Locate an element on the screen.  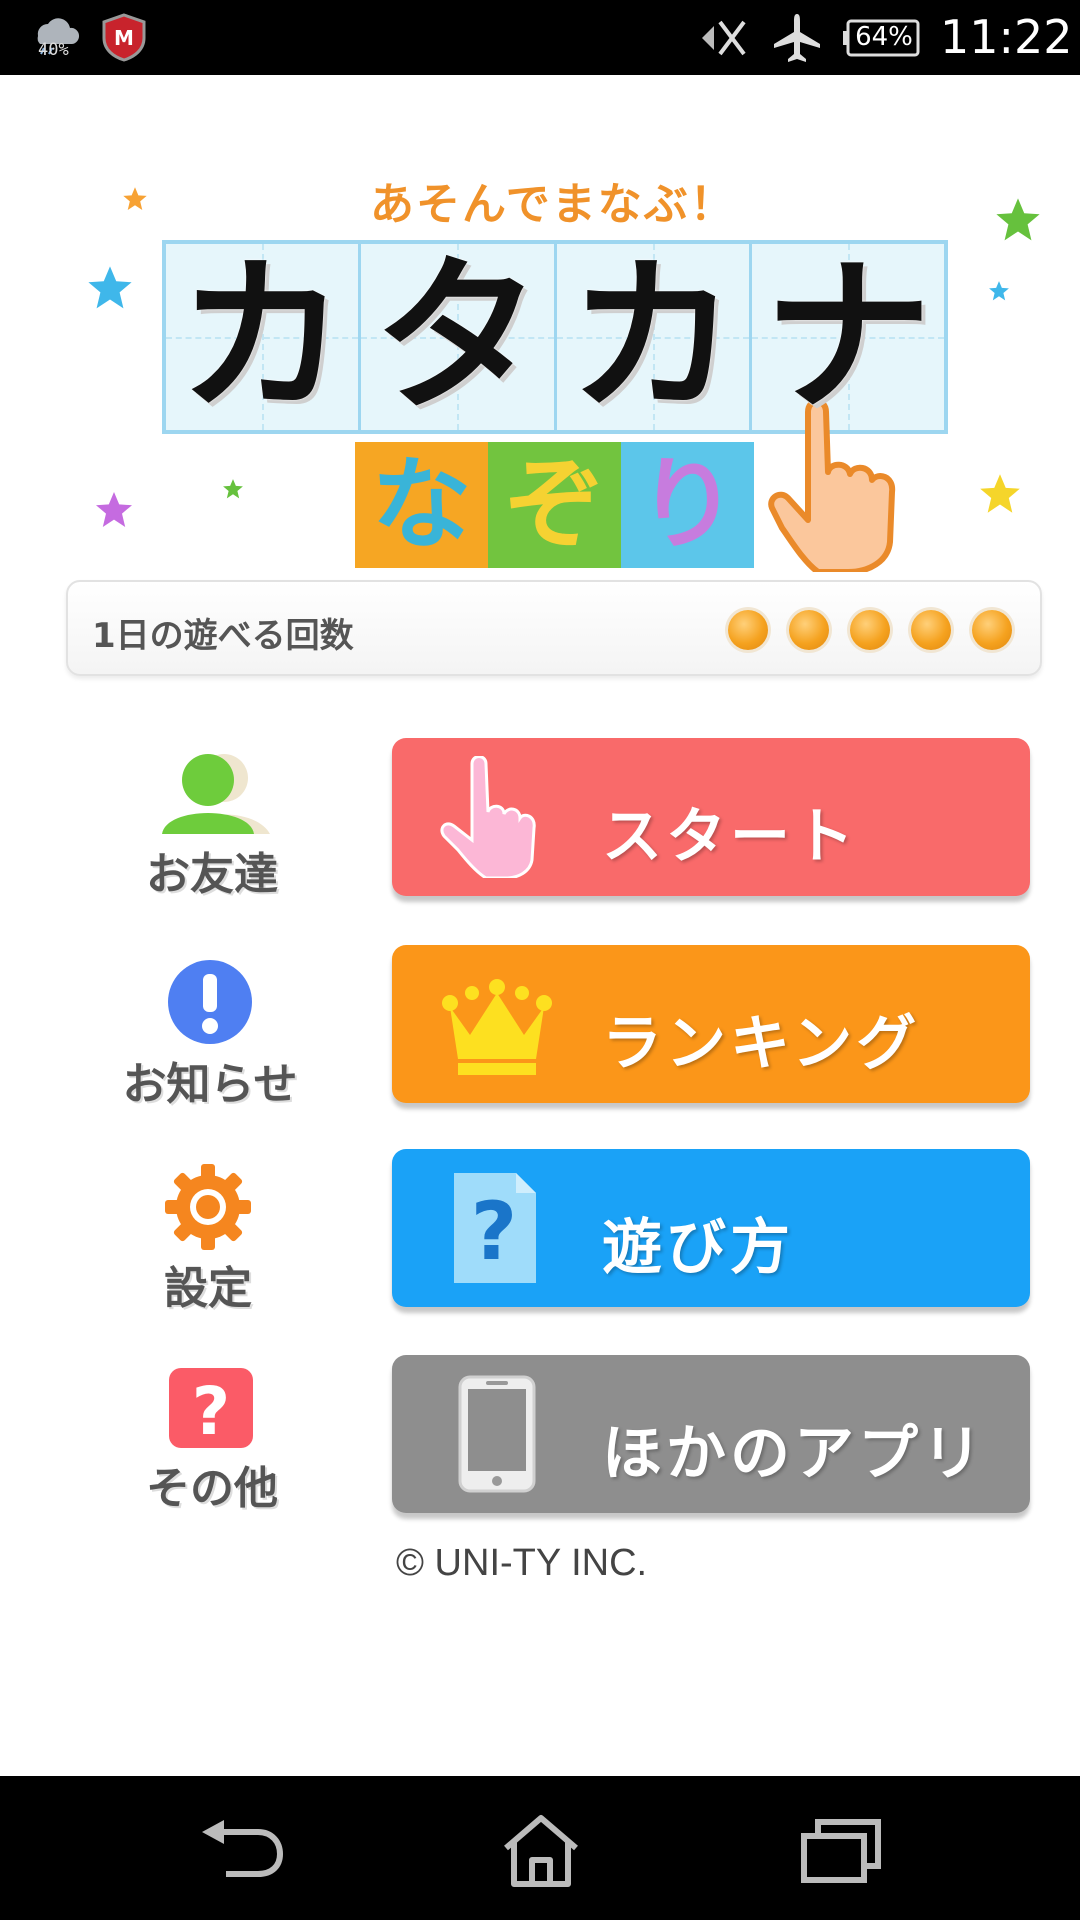
settings-button: 設定 is located at coordinates (208, 1239).